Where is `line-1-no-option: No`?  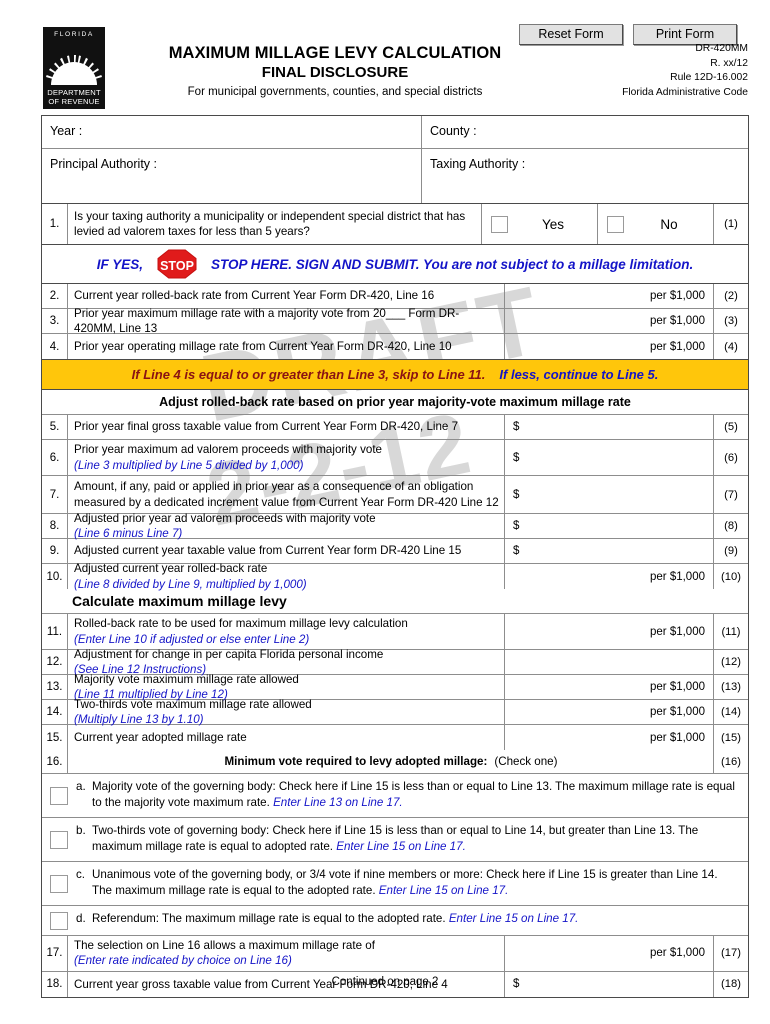
line-1-no-option: No is located at coordinates (656, 224).